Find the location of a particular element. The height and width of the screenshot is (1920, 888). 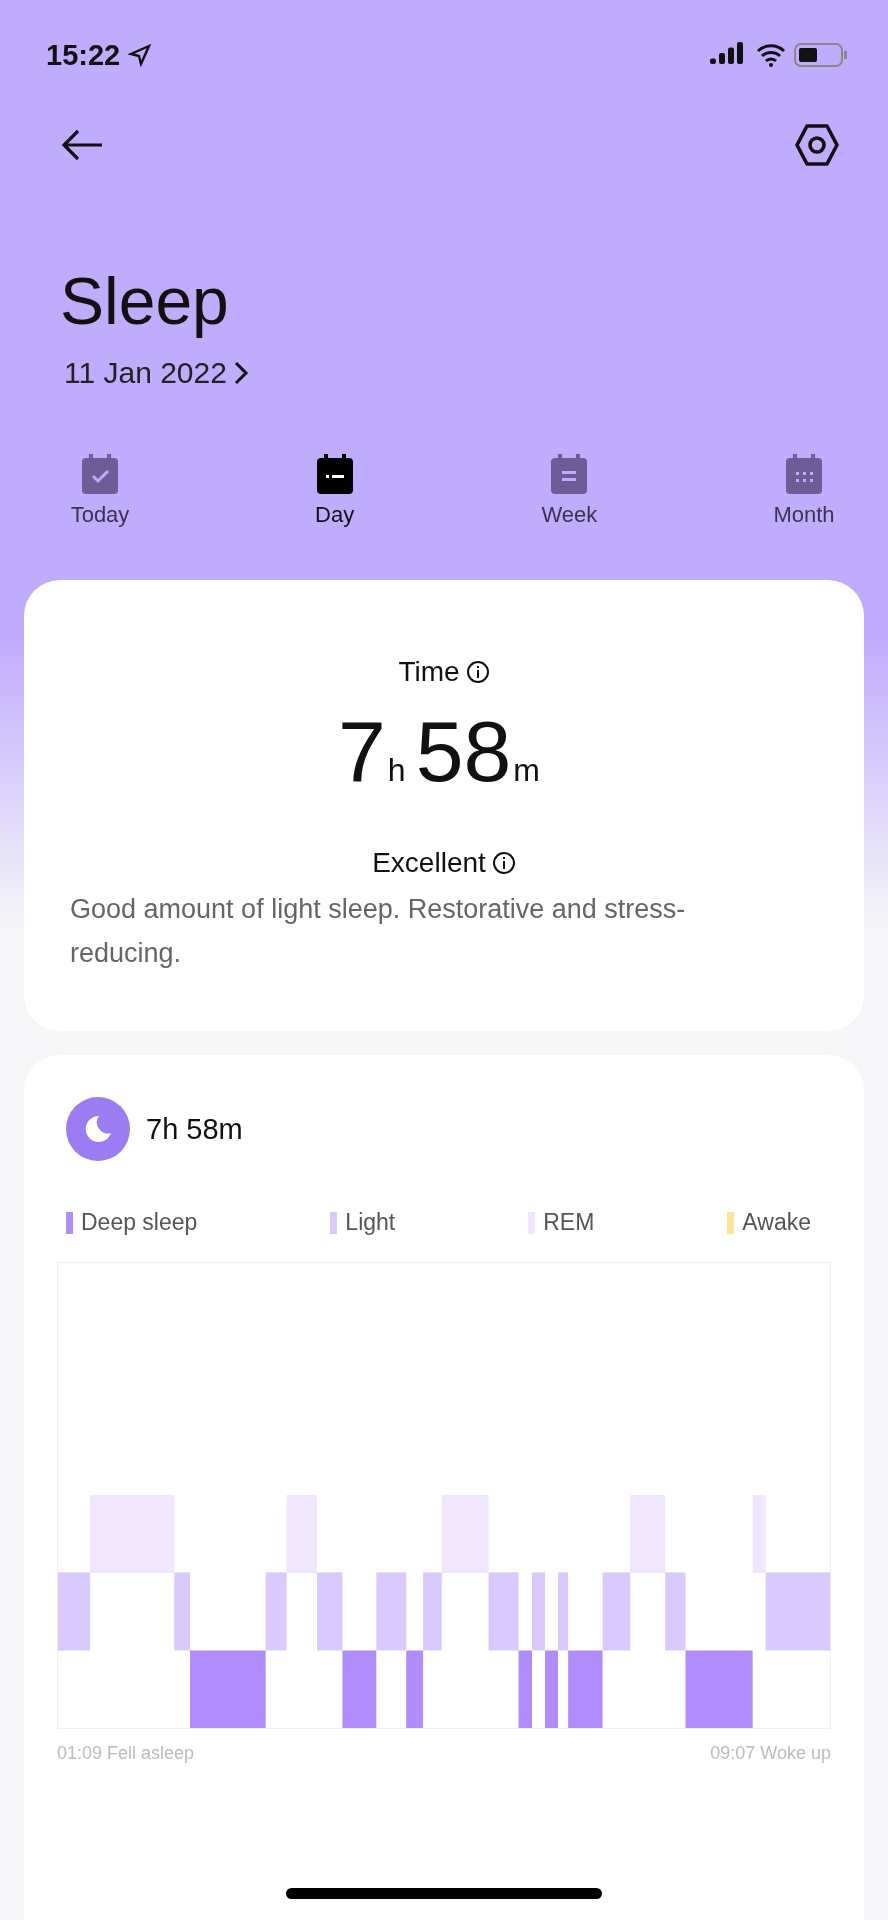

period-tab: Month is located at coordinates (803, 490).